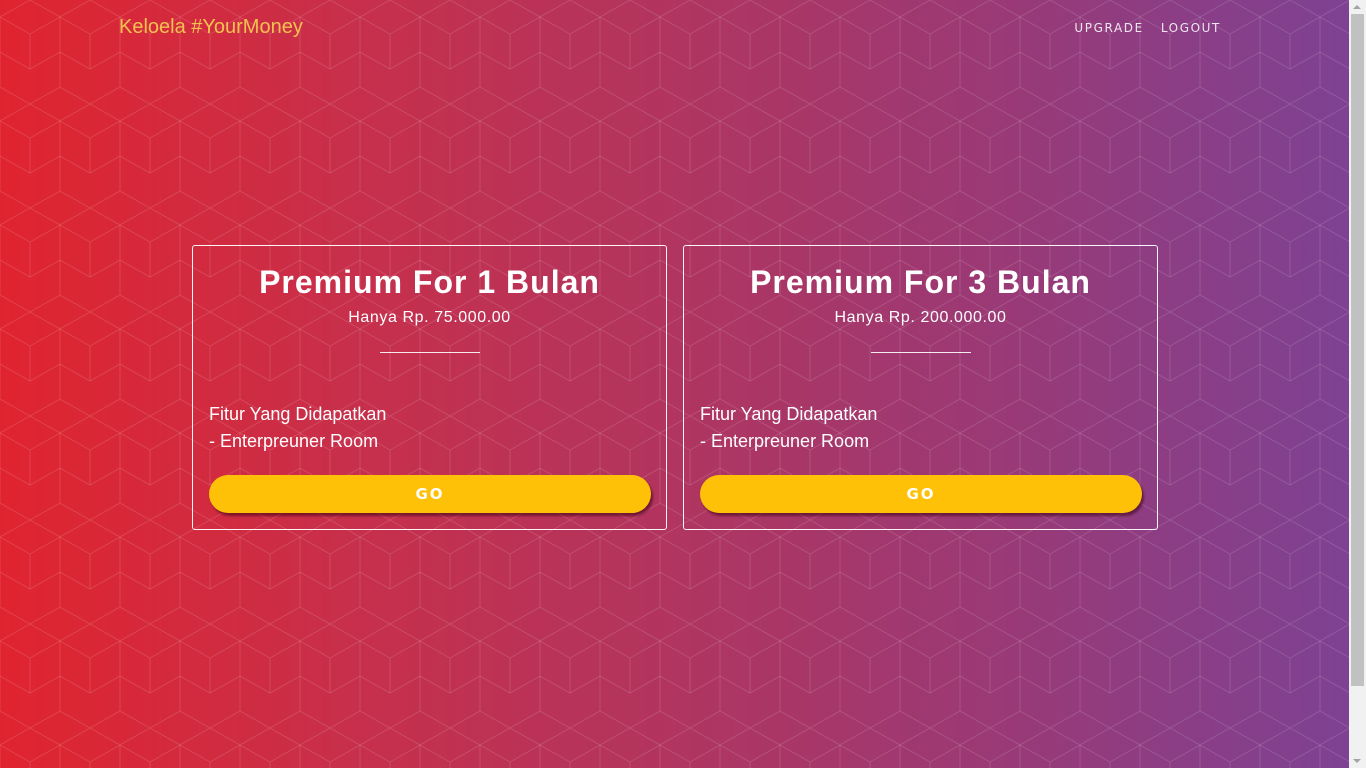  I want to click on plan-price: Hanya Rp. 200.000.00, so click(920, 317).